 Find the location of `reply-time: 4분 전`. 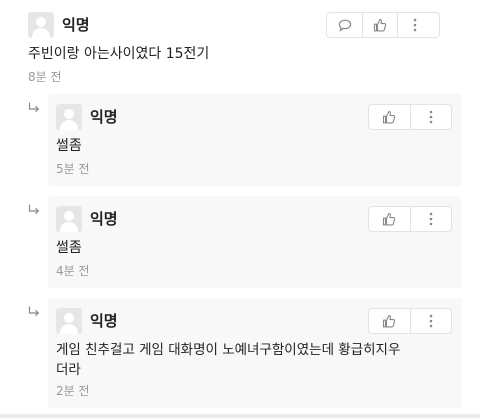

reply-time: 4분 전 is located at coordinates (73, 271).